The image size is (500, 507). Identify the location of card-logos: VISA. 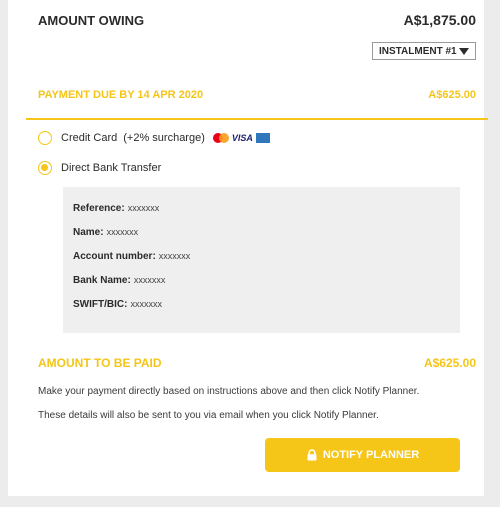
(241, 138).